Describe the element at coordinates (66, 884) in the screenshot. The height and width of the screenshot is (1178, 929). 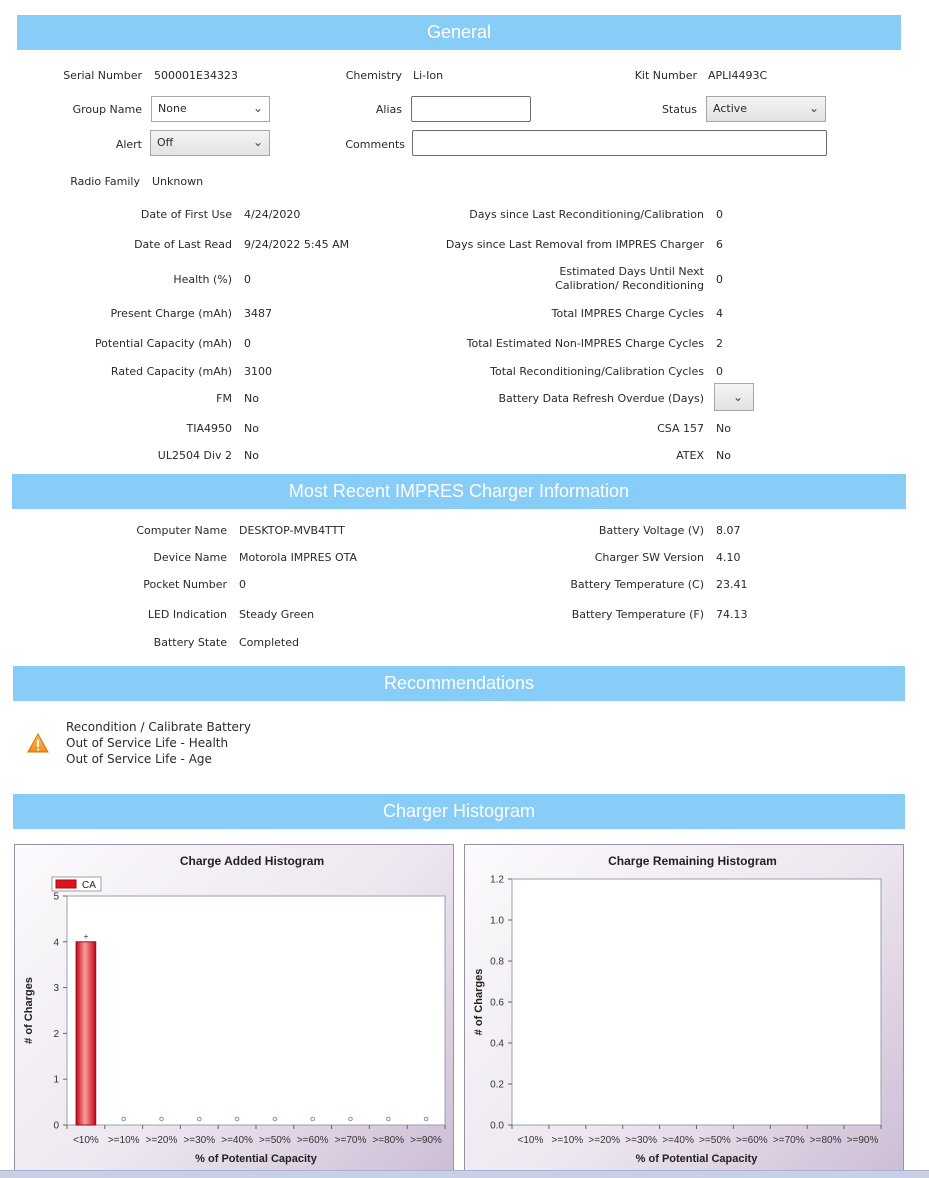
I see `legend-swatch` at that location.